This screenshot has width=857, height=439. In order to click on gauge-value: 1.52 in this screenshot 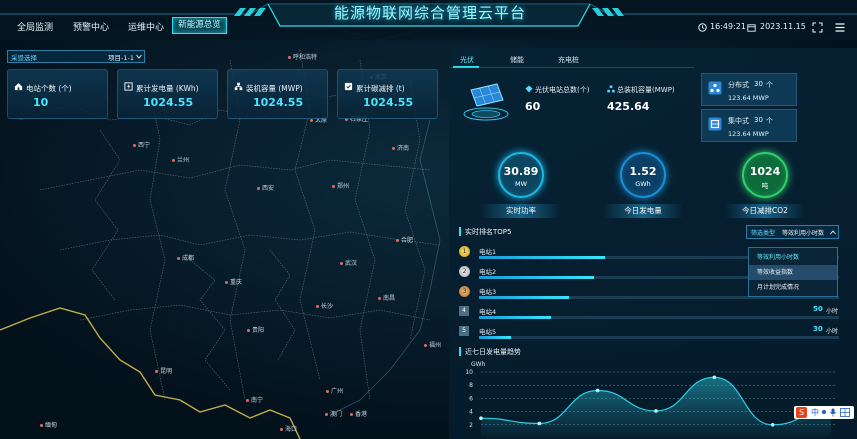, I will do `click(643, 171)`.